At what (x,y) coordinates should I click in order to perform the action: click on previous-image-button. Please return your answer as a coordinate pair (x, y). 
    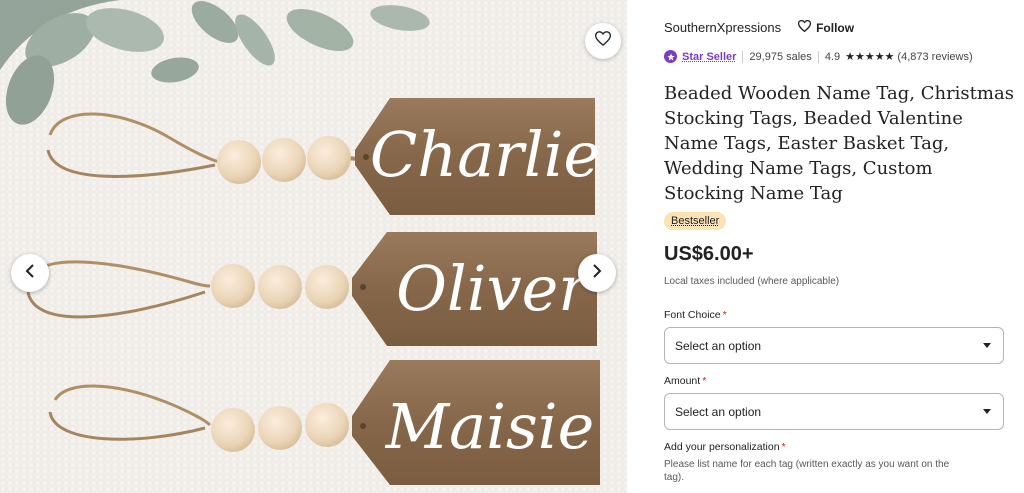
    Looking at the image, I should click on (30, 273).